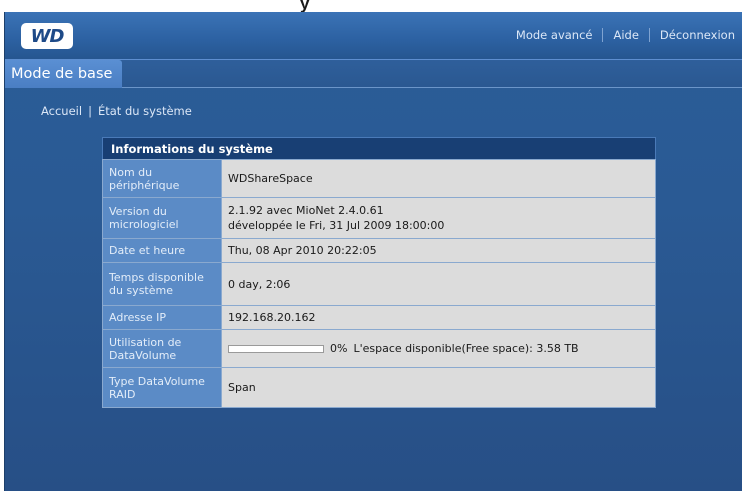  What do you see at coordinates (438, 387) in the screenshot?
I see `raid-type-value: Span` at bounding box center [438, 387].